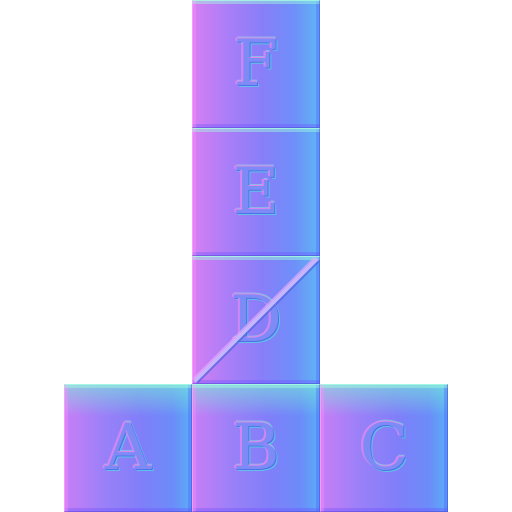  I want to click on tile-f-letter: F, so click(256, 64).